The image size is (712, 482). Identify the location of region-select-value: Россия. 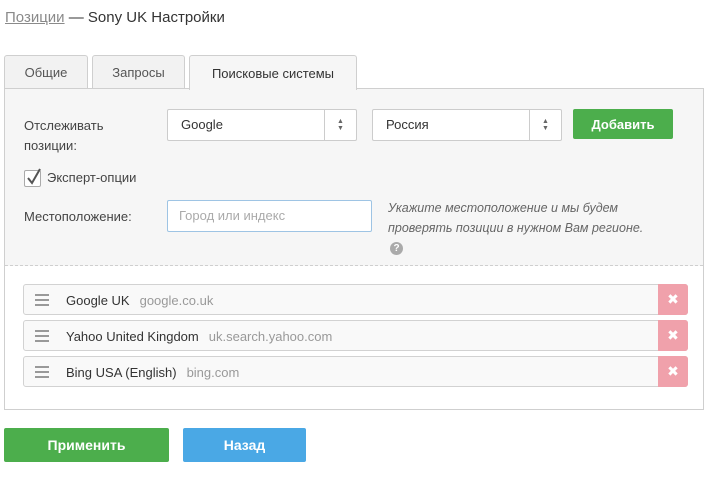
(407, 124).